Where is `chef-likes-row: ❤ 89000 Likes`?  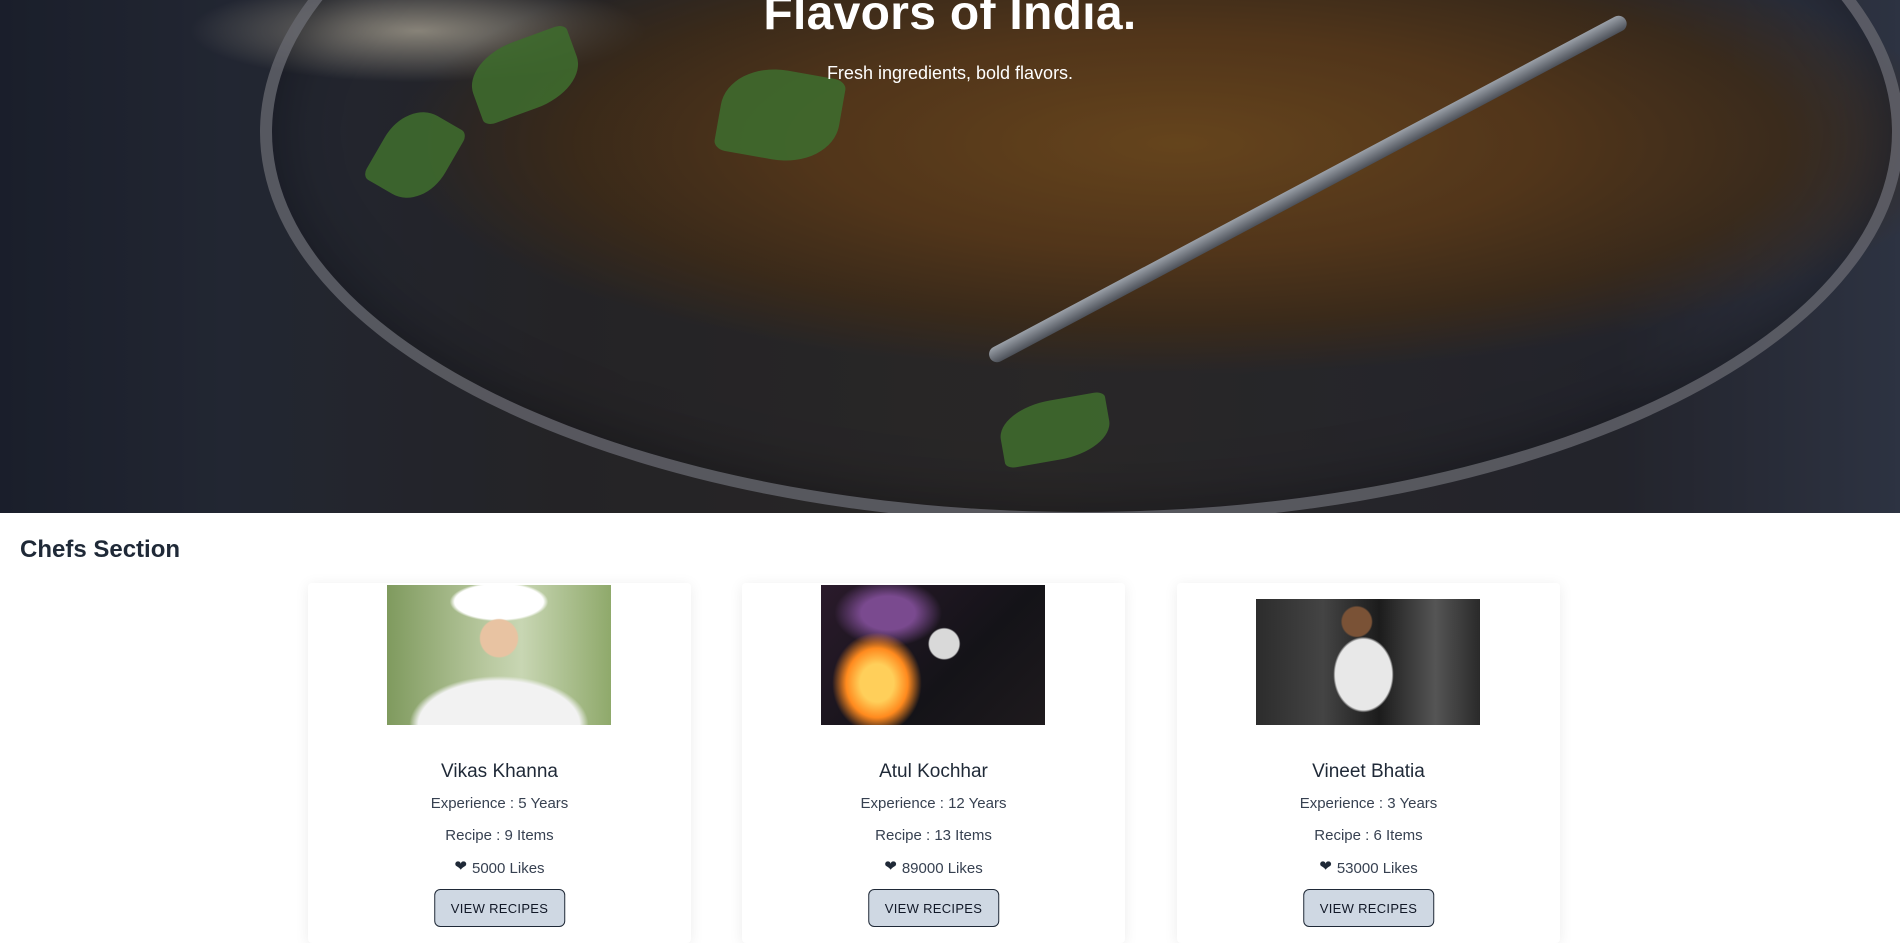
chef-likes-row: ❤ 89000 Likes is located at coordinates (933, 867).